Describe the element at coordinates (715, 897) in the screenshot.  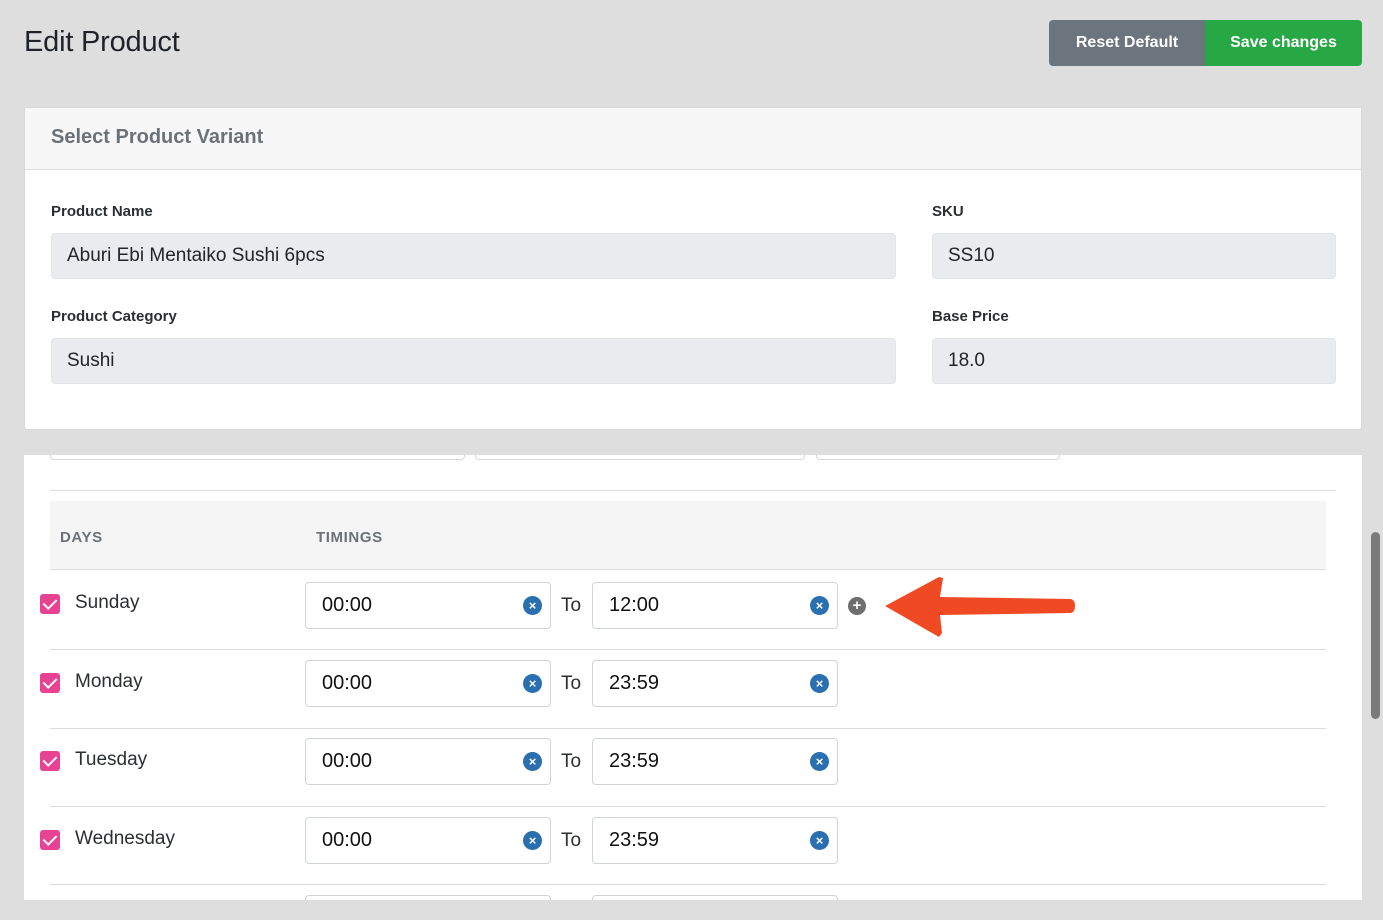
I see `next-to-time-input` at that location.